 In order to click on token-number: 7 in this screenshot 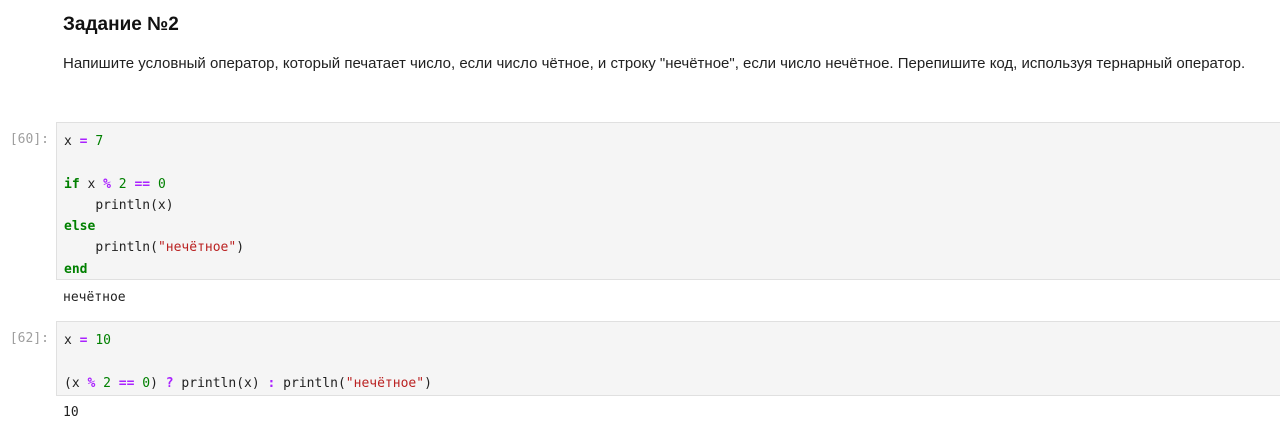, I will do `click(99, 141)`.